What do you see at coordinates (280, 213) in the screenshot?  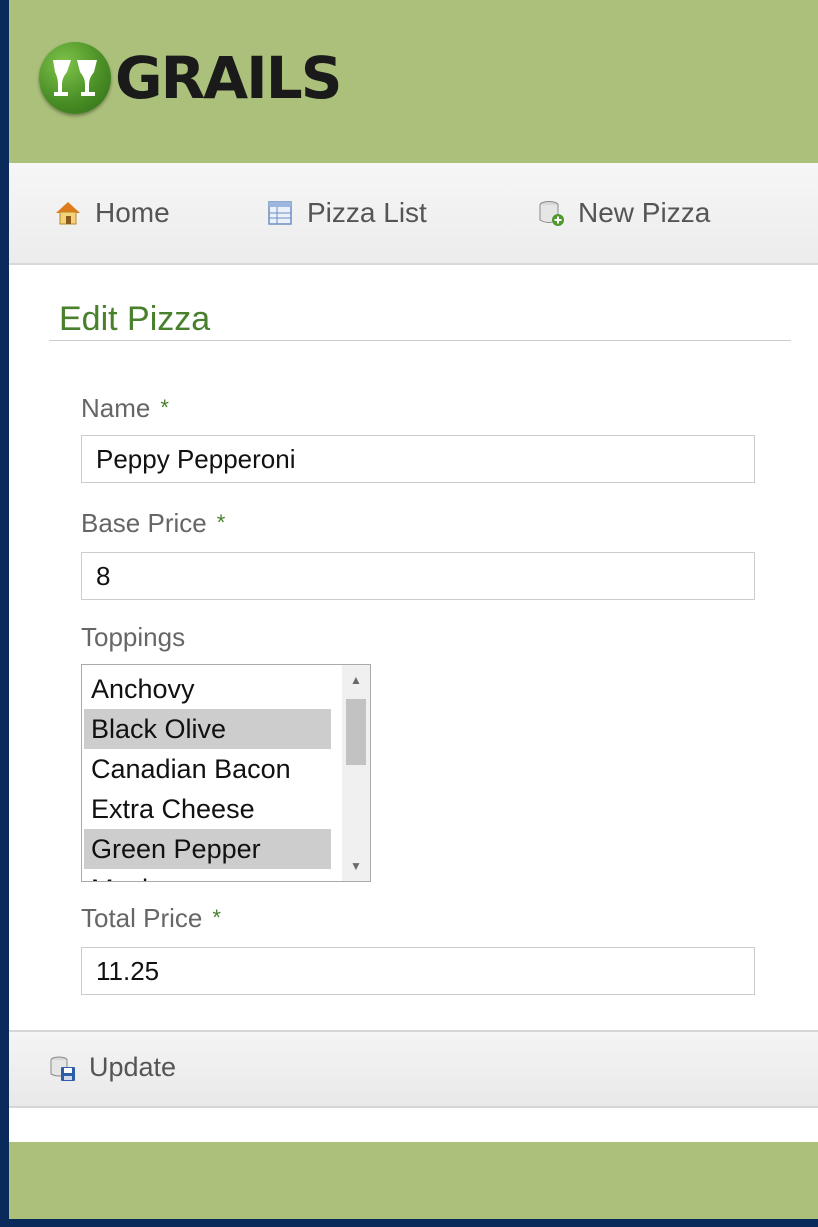 I see `list-icon` at bounding box center [280, 213].